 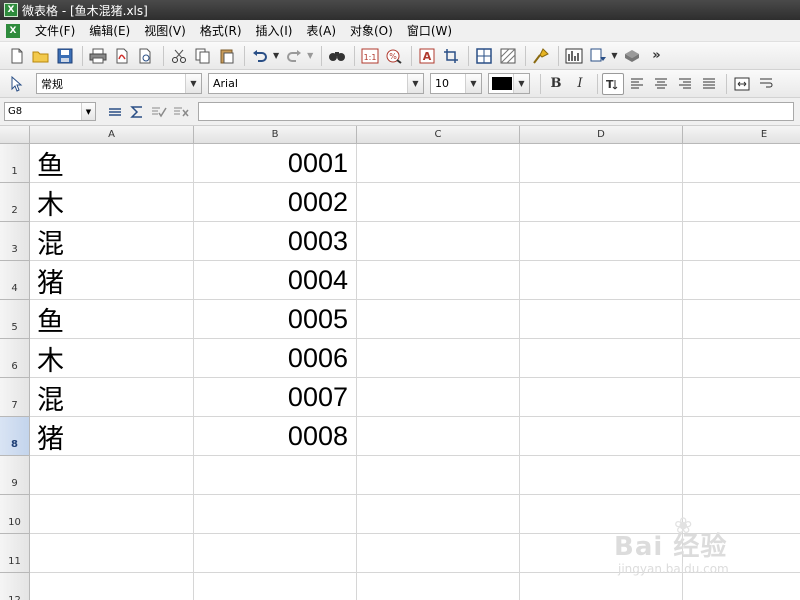 What do you see at coordinates (741, 397) in the screenshot?
I see `cell-e7` at bounding box center [741, 397].